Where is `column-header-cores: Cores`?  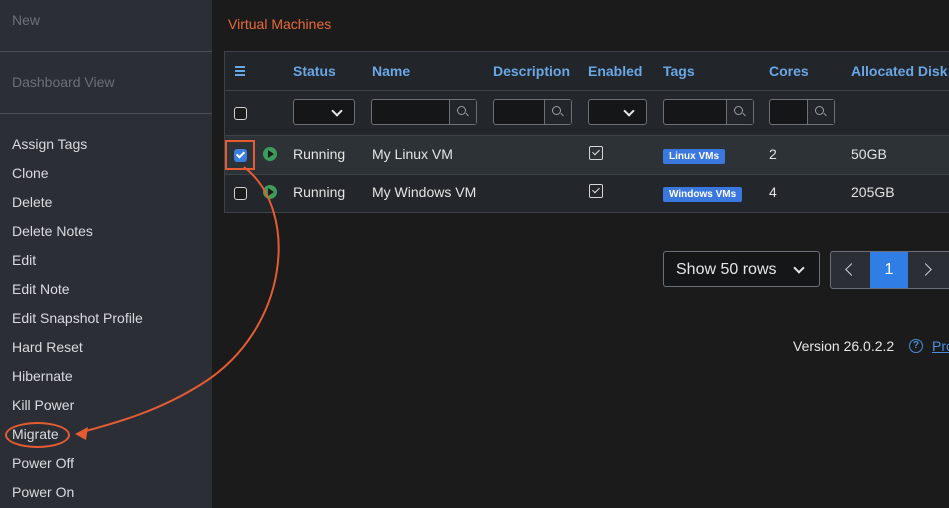 column-header-cores: Cores is located at coordinates (789, 71).